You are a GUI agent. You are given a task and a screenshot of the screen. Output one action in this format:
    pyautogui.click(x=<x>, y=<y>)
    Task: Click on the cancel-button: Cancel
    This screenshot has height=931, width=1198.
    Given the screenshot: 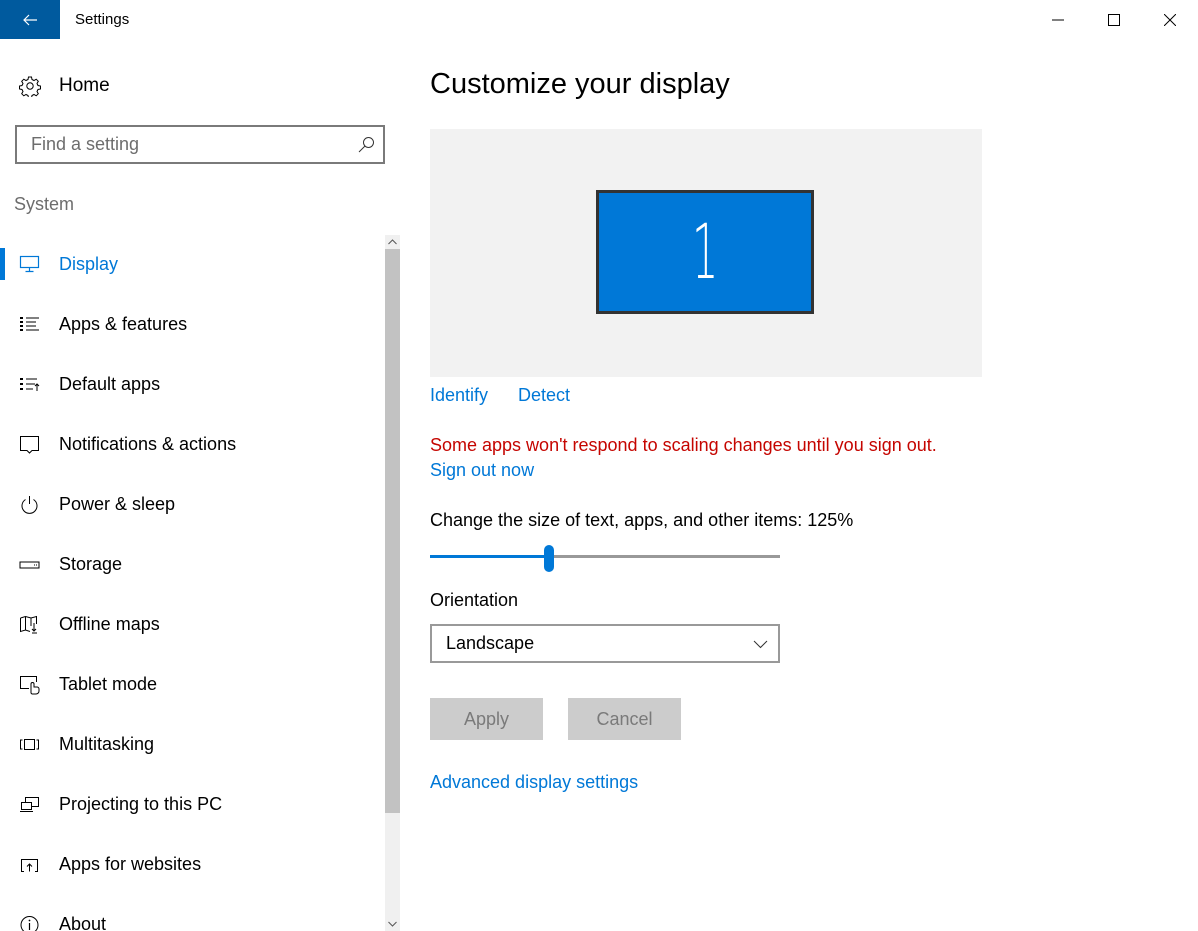 What is the action you would take?
    pyautogui.click(x=624, y=719)
    